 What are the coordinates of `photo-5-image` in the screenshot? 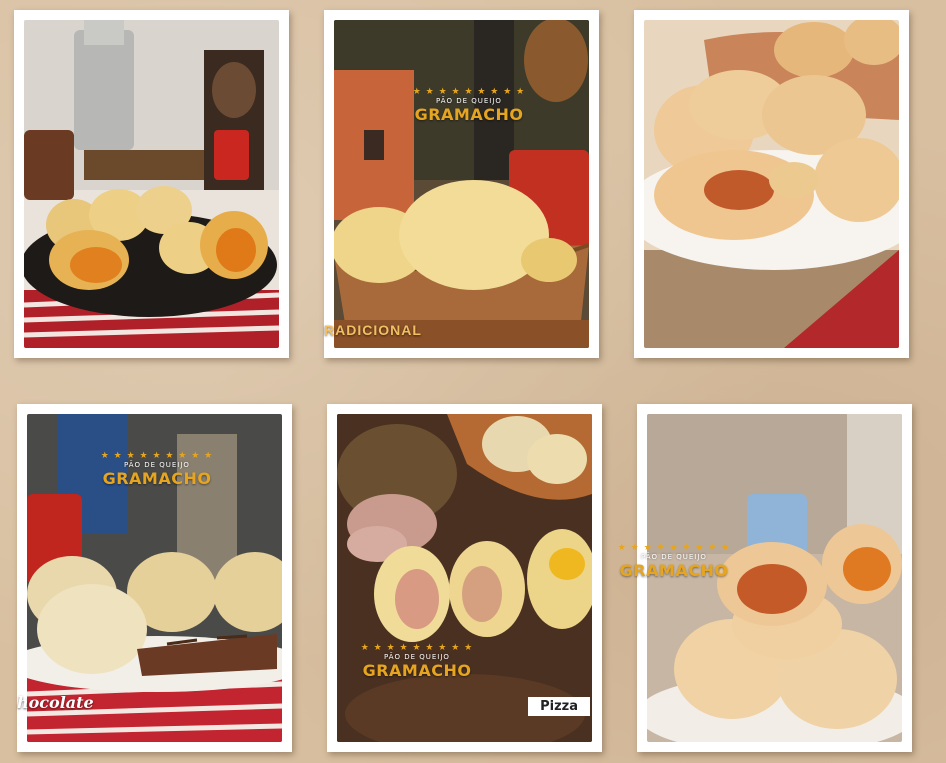 It's located at (464, 578).